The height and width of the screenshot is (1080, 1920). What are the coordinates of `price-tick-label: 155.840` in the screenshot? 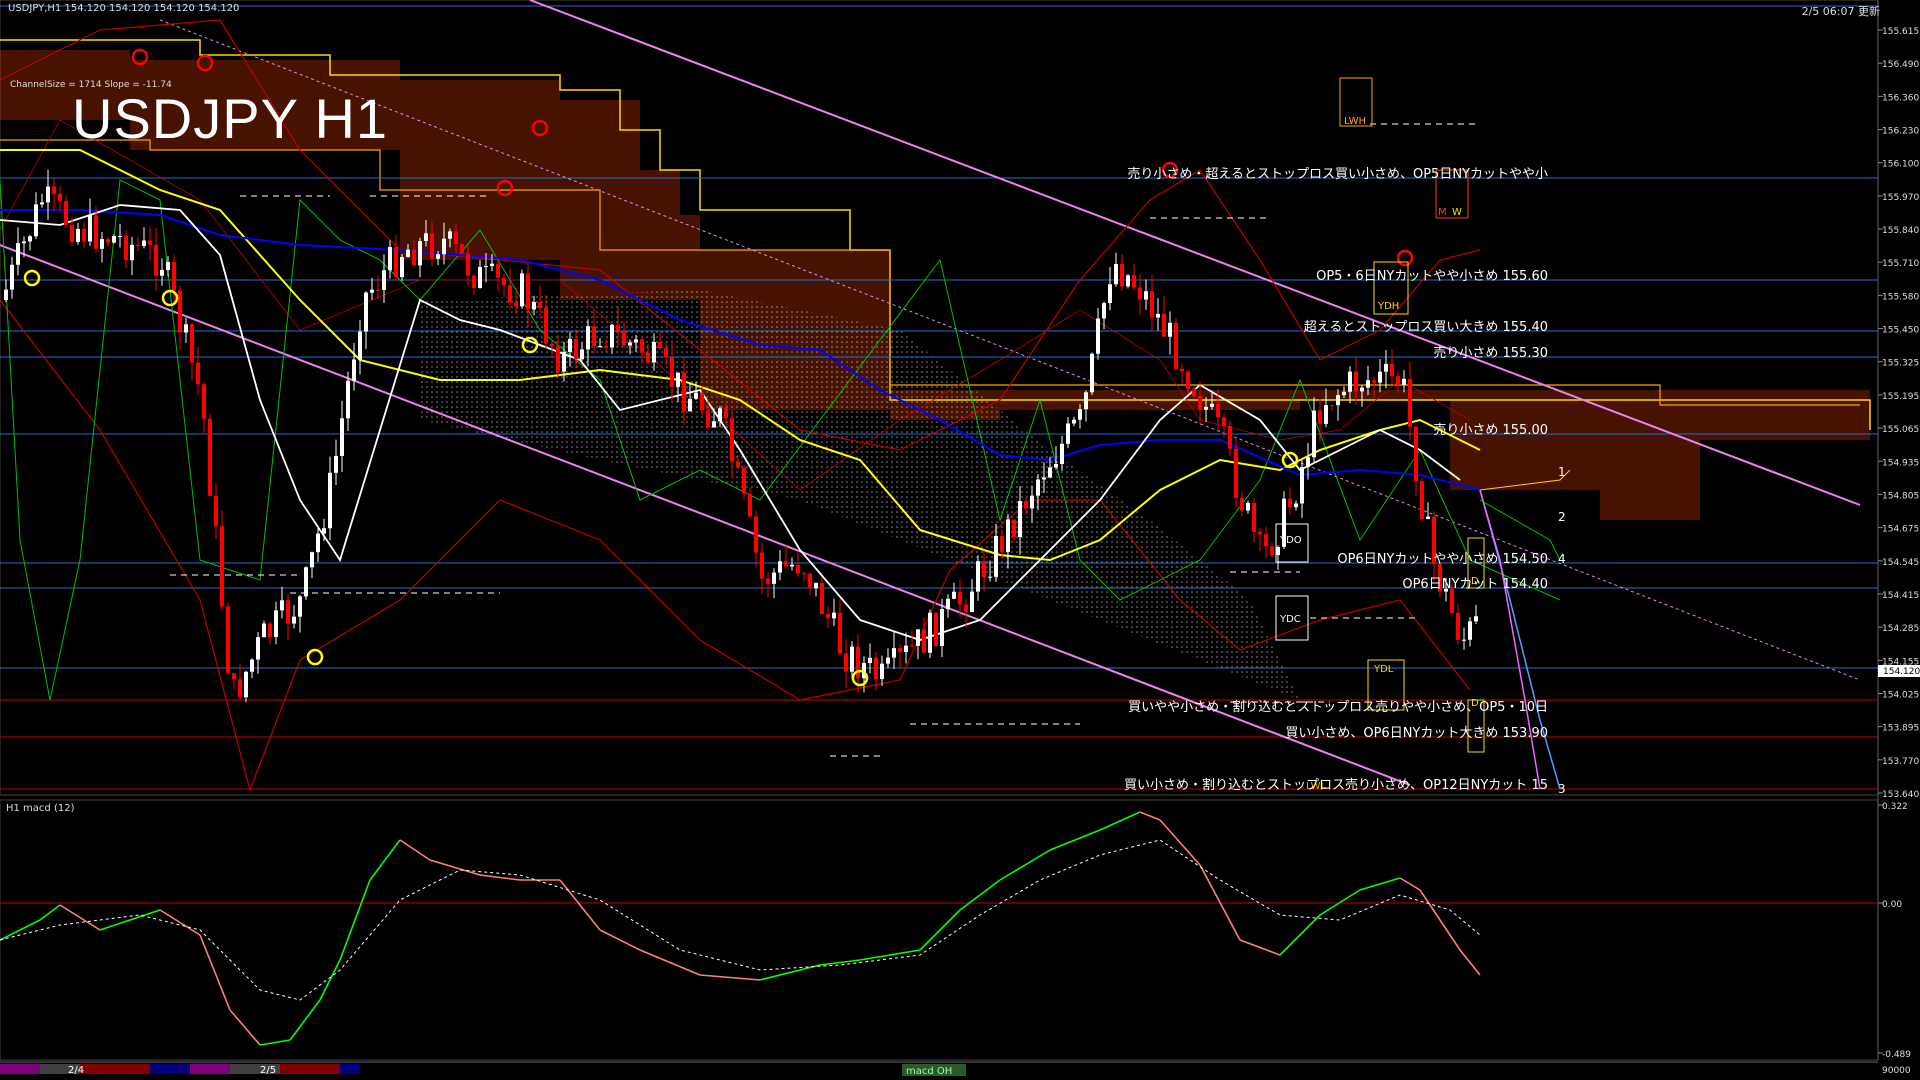 It's located at (1900, 231).